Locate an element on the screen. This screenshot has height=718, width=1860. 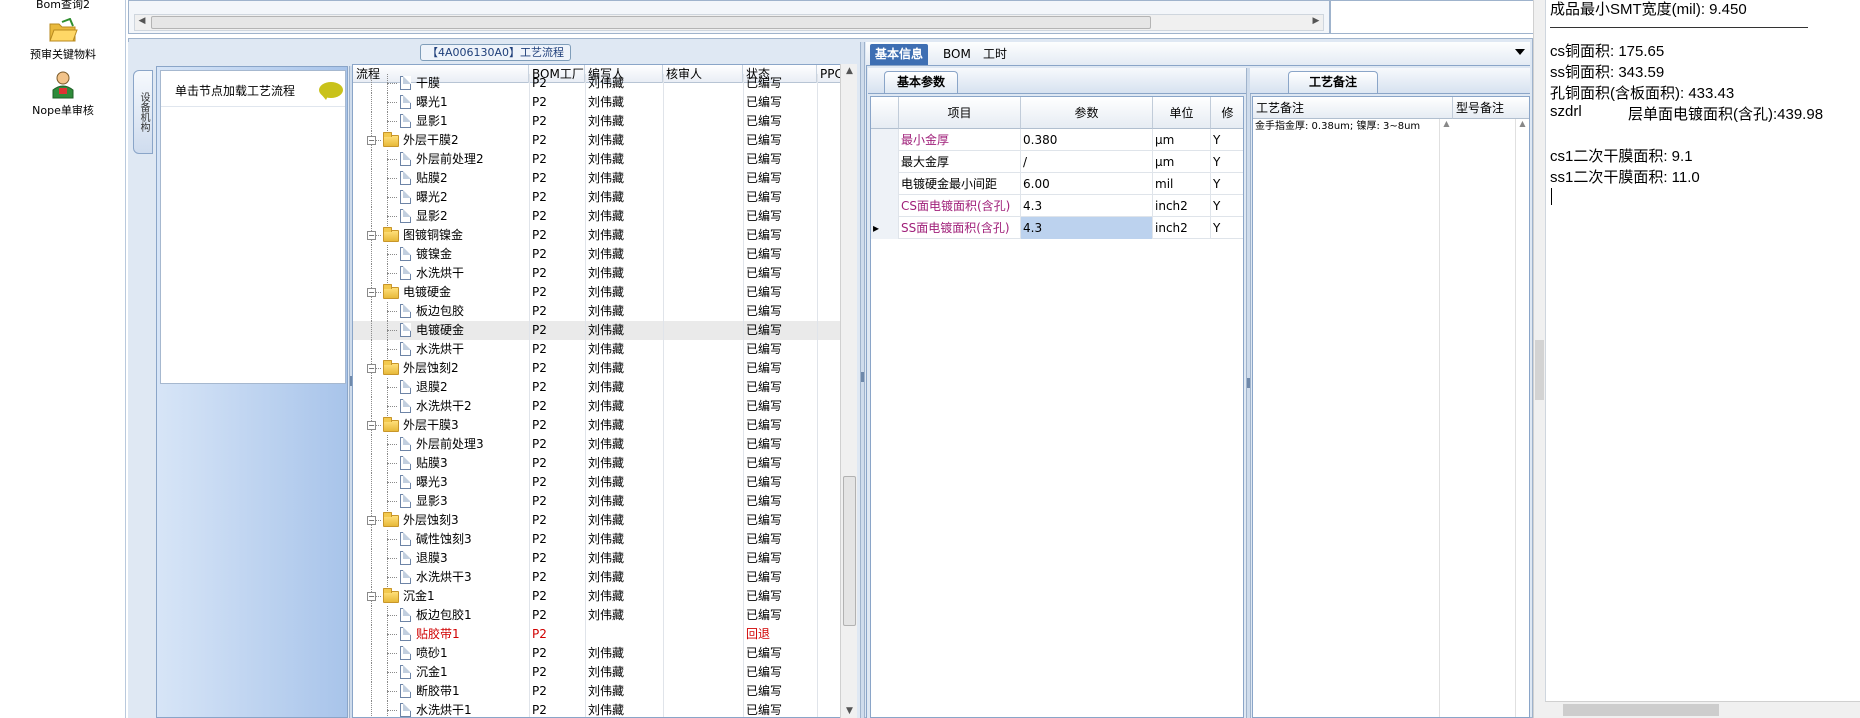
top-horizontal-scrollbar: ◀ ▶ is located at coordinates (729, 22).